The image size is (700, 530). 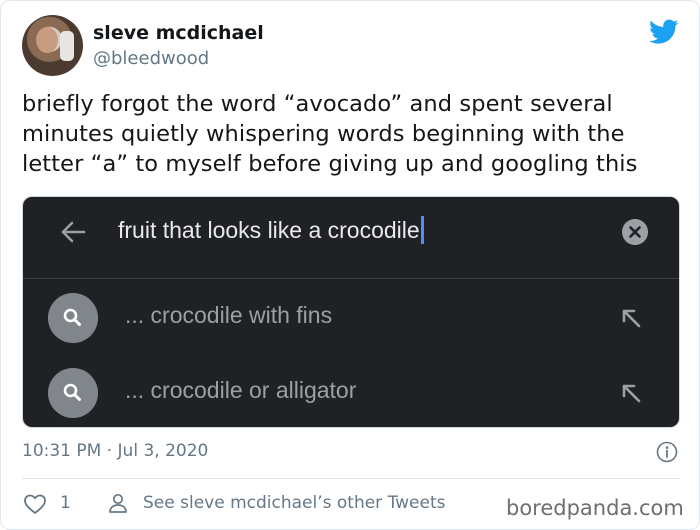 I want to click on avatar, so click(x=52, y=45).